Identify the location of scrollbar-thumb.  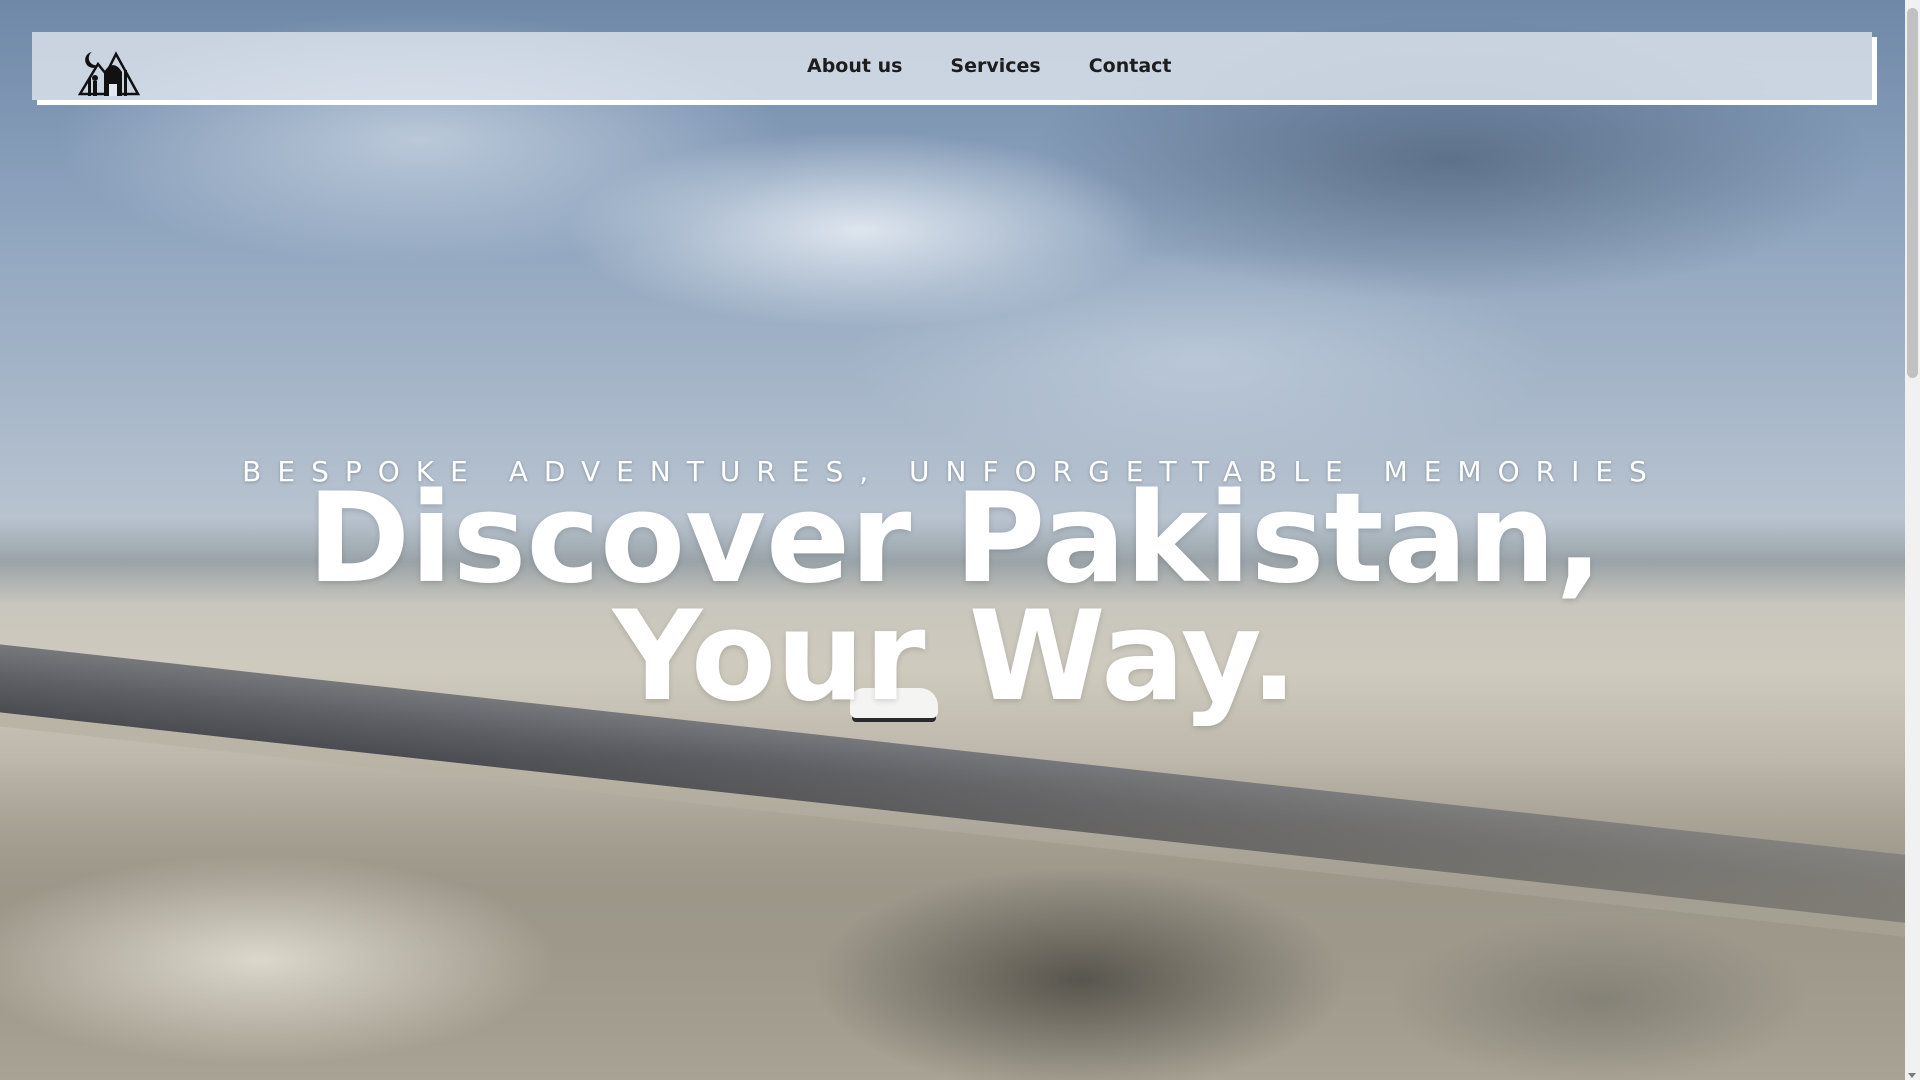
(1912, 193).